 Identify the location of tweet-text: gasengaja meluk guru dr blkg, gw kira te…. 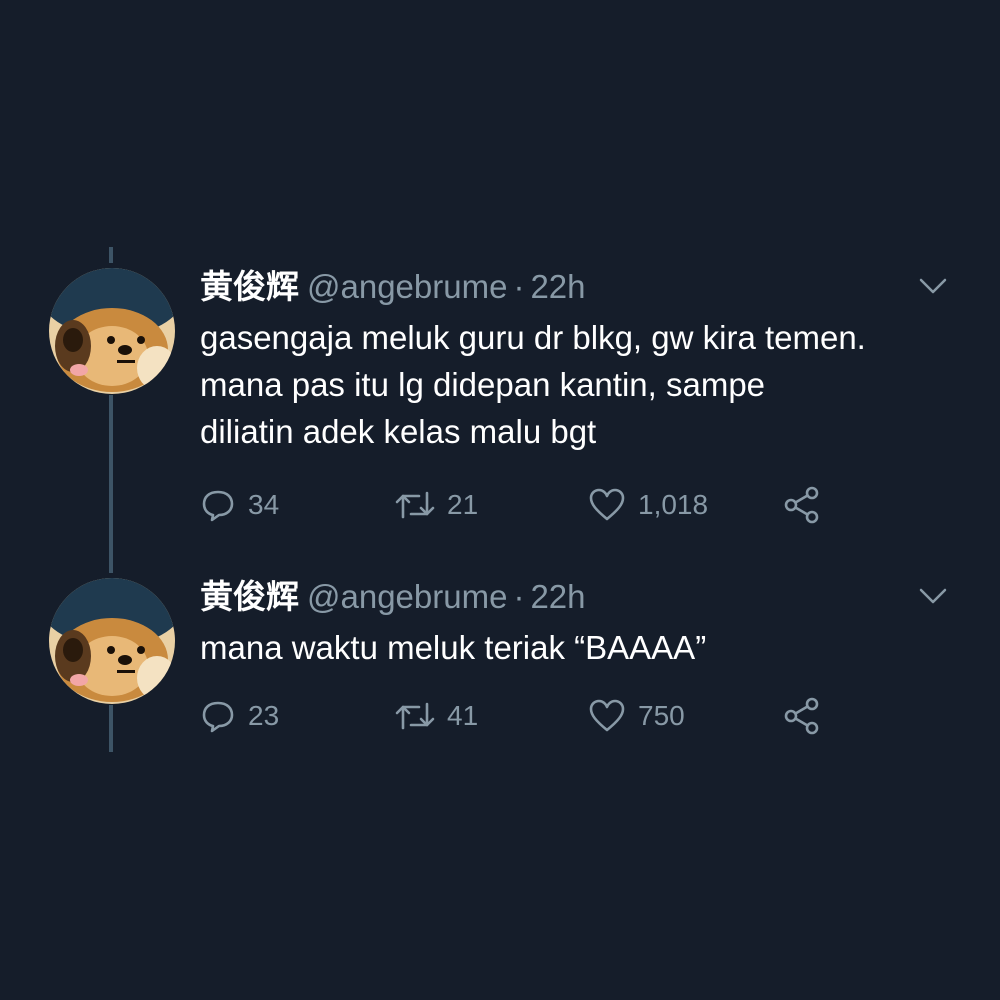
(585, 384).